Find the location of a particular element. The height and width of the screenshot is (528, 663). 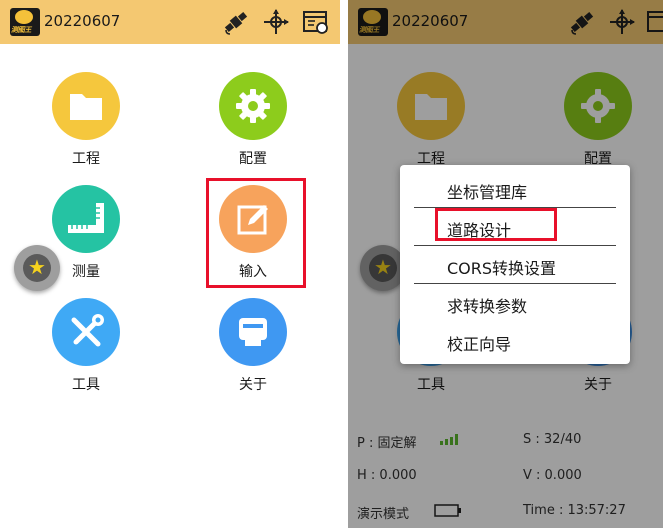

tools-icon-circle is located at coordinates (86, 332).